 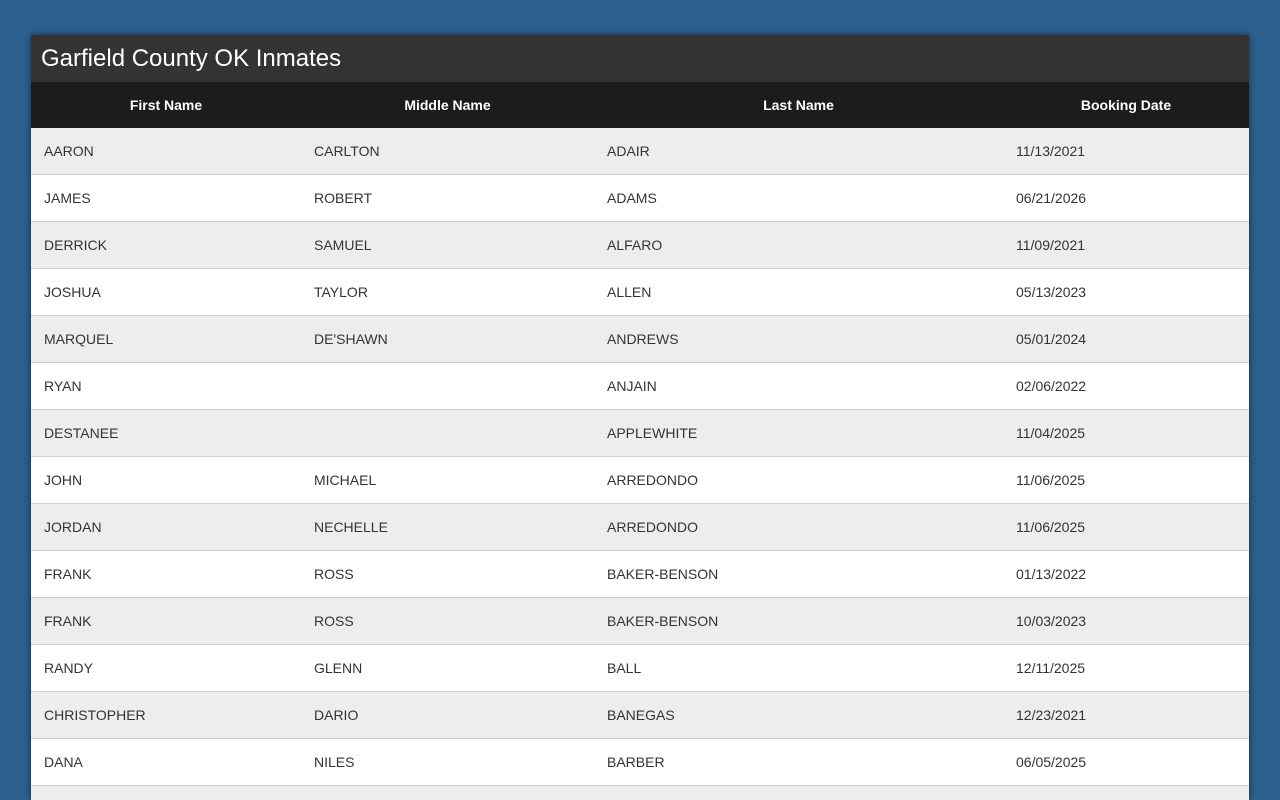 What do you see at coordinates (798, 245) in the screenshot?
I see `cell-last-name: ALFARO` at bounding box center [798, 245].